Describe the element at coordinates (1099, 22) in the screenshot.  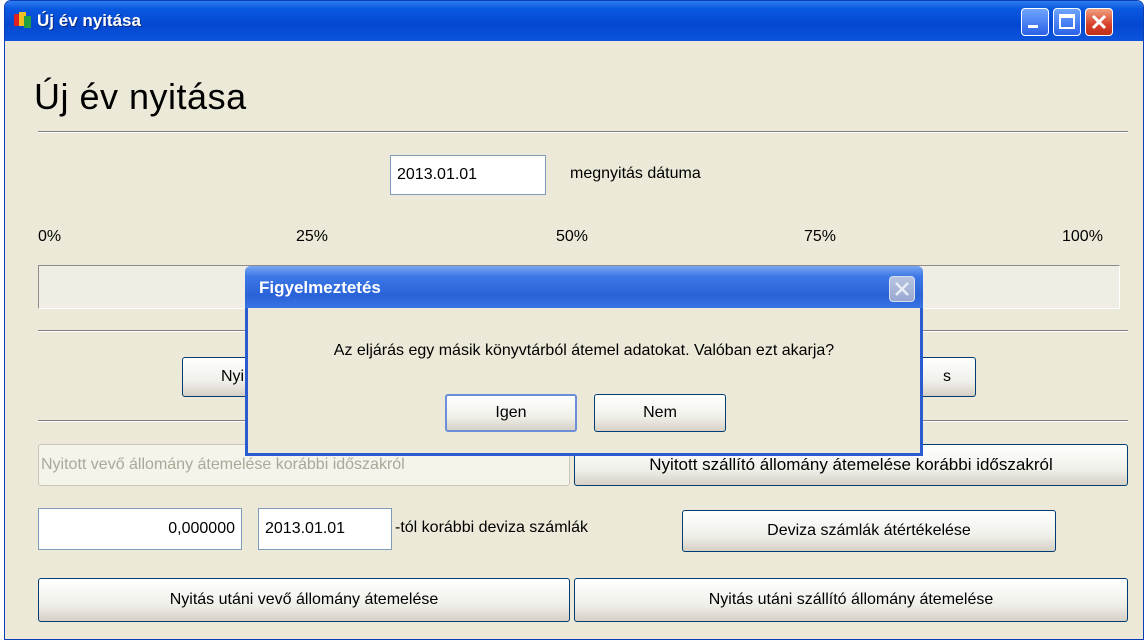
I see `close-button` at that location.